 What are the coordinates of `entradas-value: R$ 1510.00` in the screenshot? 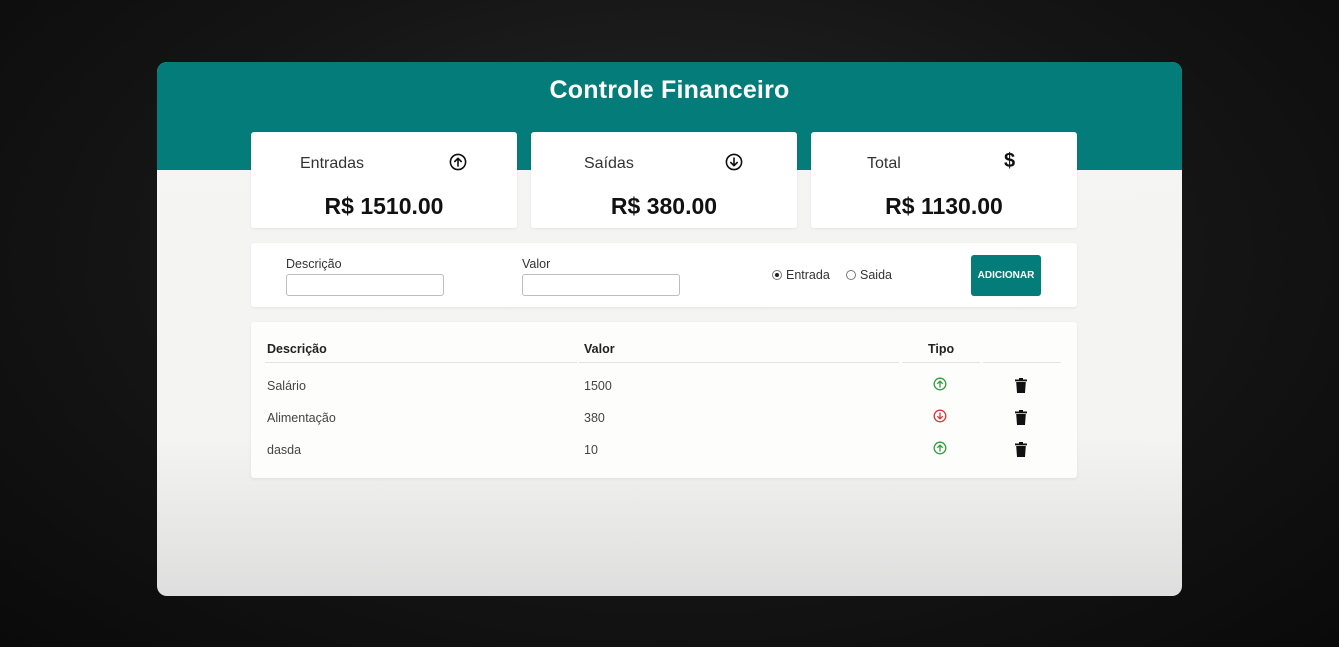 It's located at (384, 206).